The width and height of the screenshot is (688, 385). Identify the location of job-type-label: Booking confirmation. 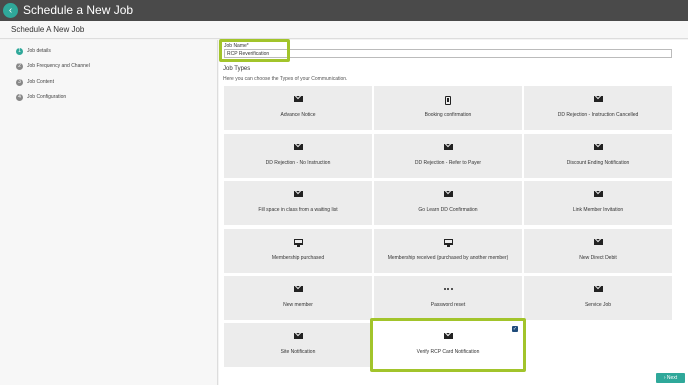
(448, 115).